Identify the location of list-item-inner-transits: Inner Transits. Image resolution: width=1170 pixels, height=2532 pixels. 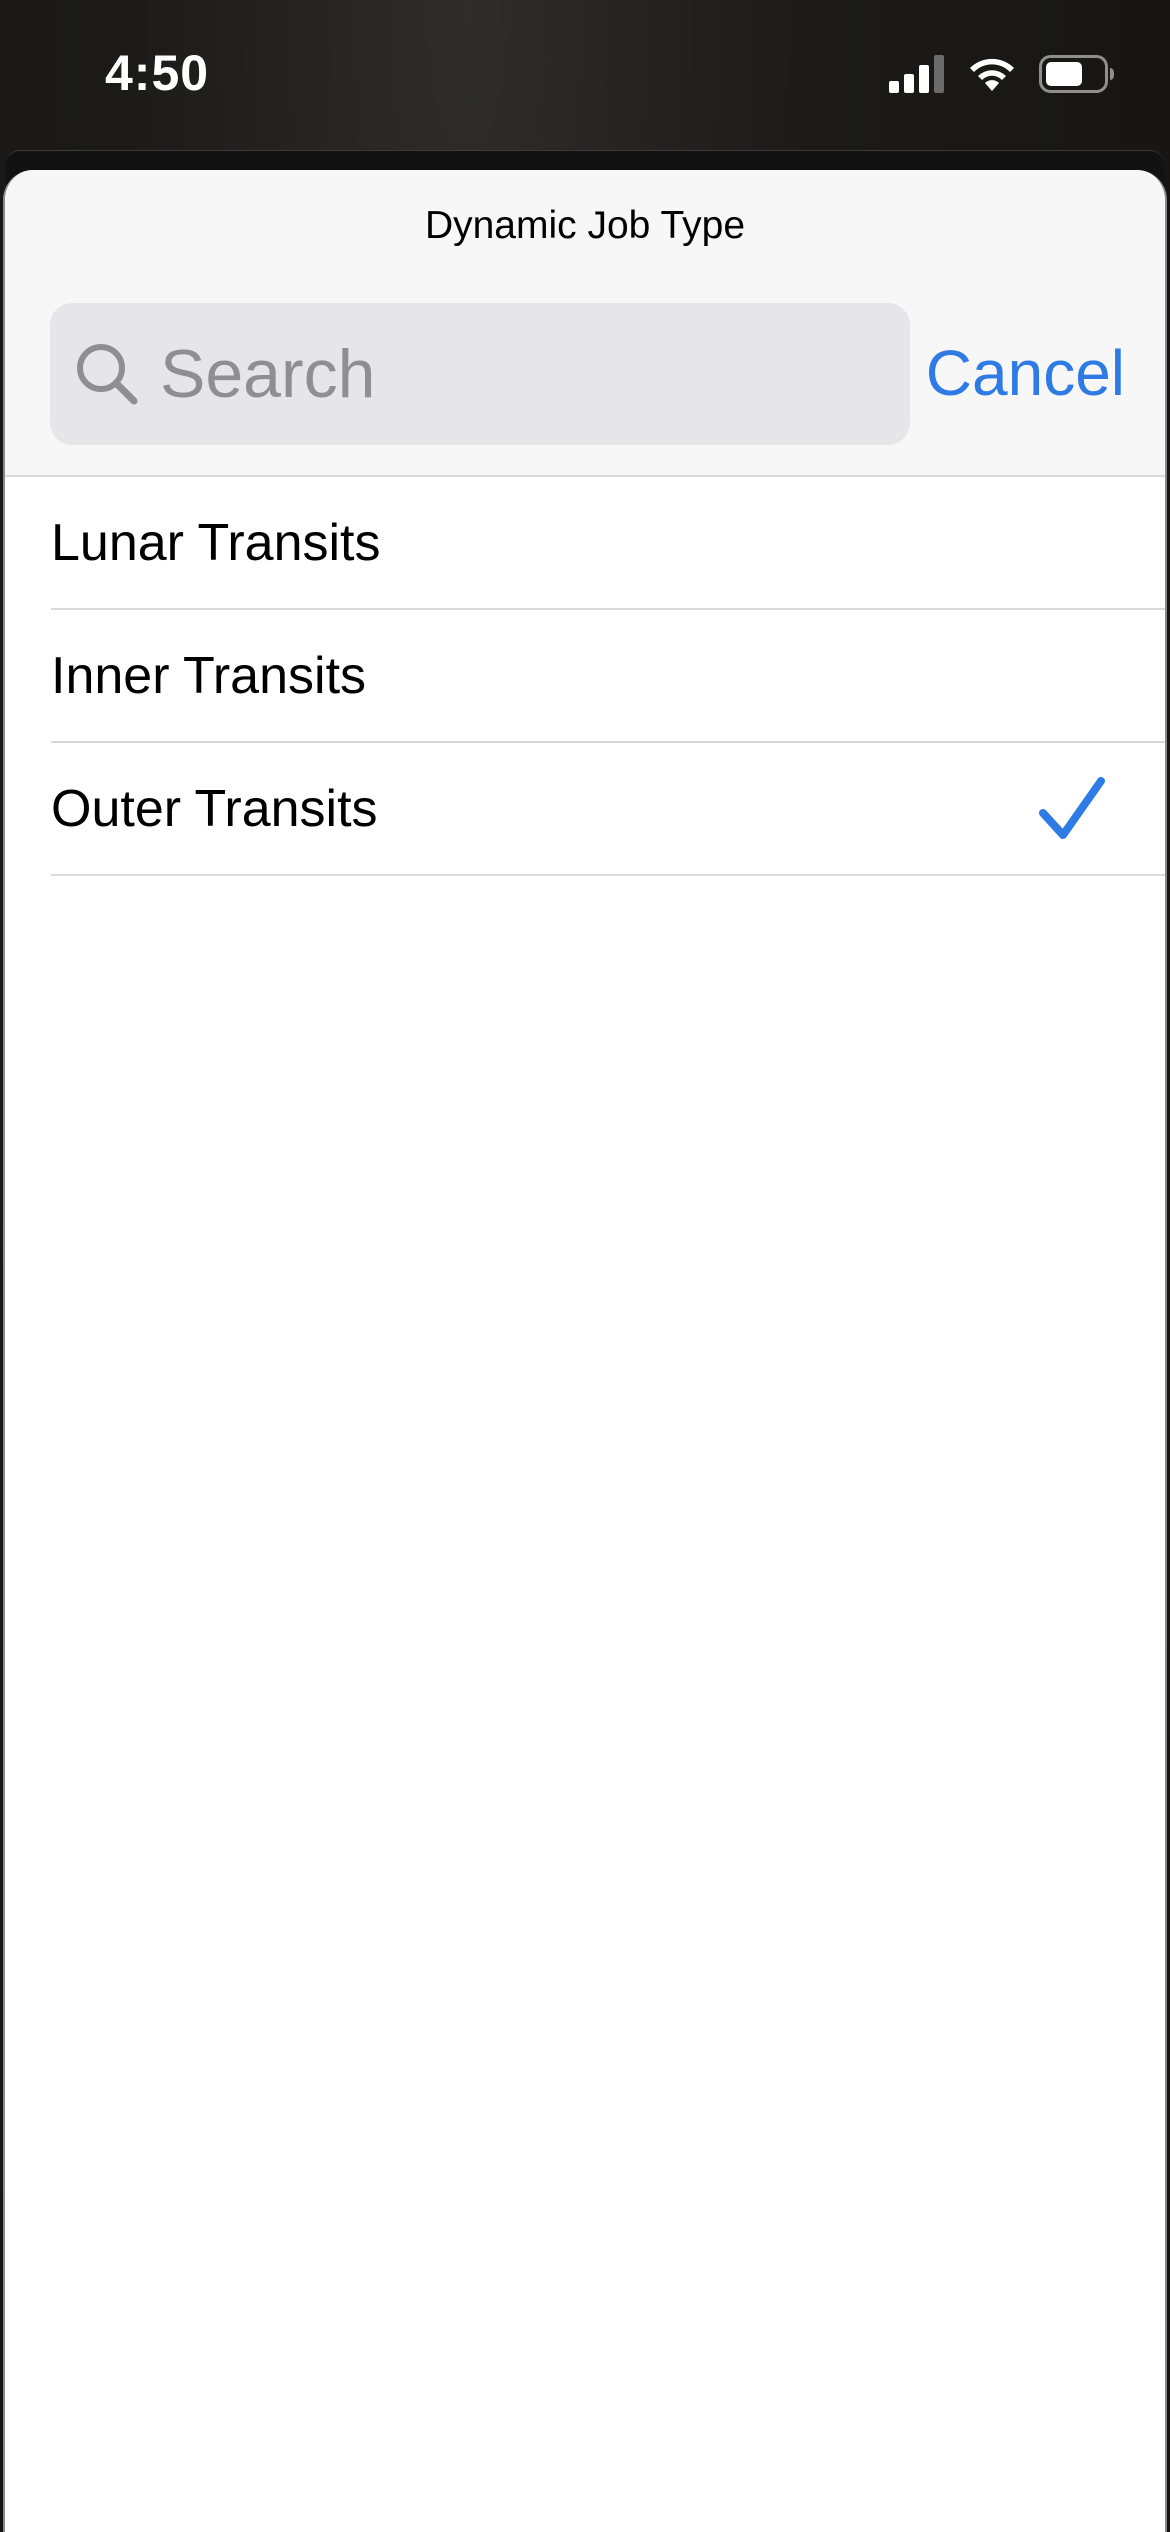
(608, 676).